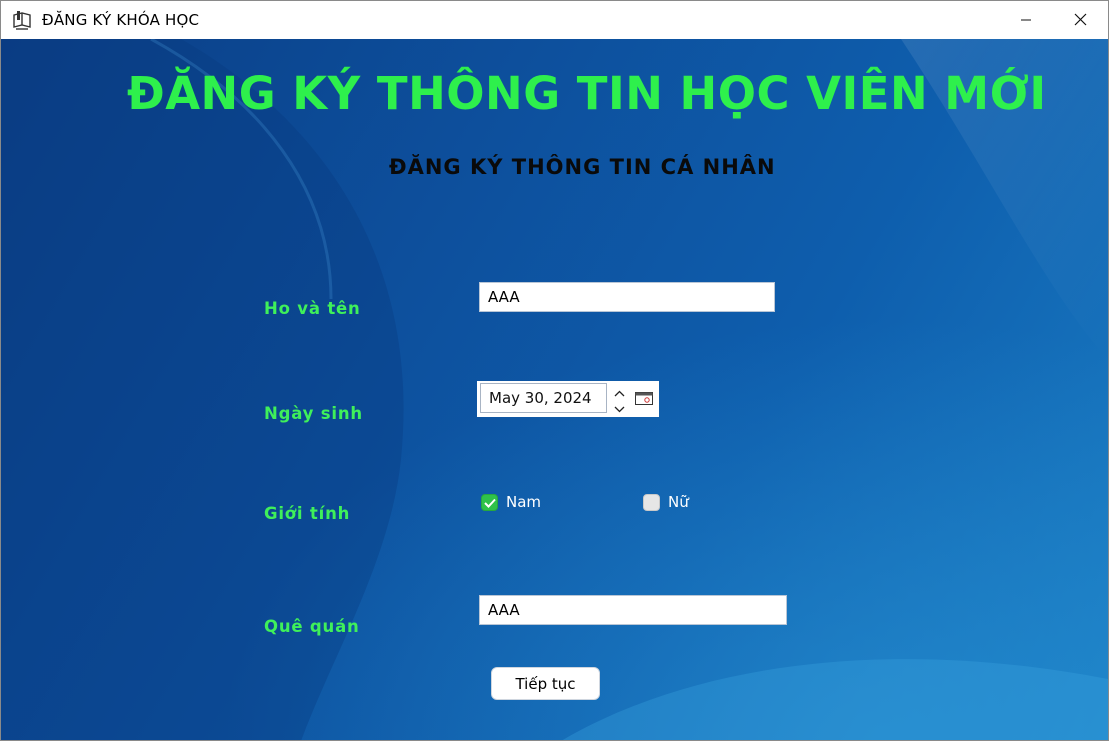 This screenshot has height=741, width=1109. Describe the element at coordinates (545, 683) in the screenshot. I see `continue-button: Tiếp tục` at that location.